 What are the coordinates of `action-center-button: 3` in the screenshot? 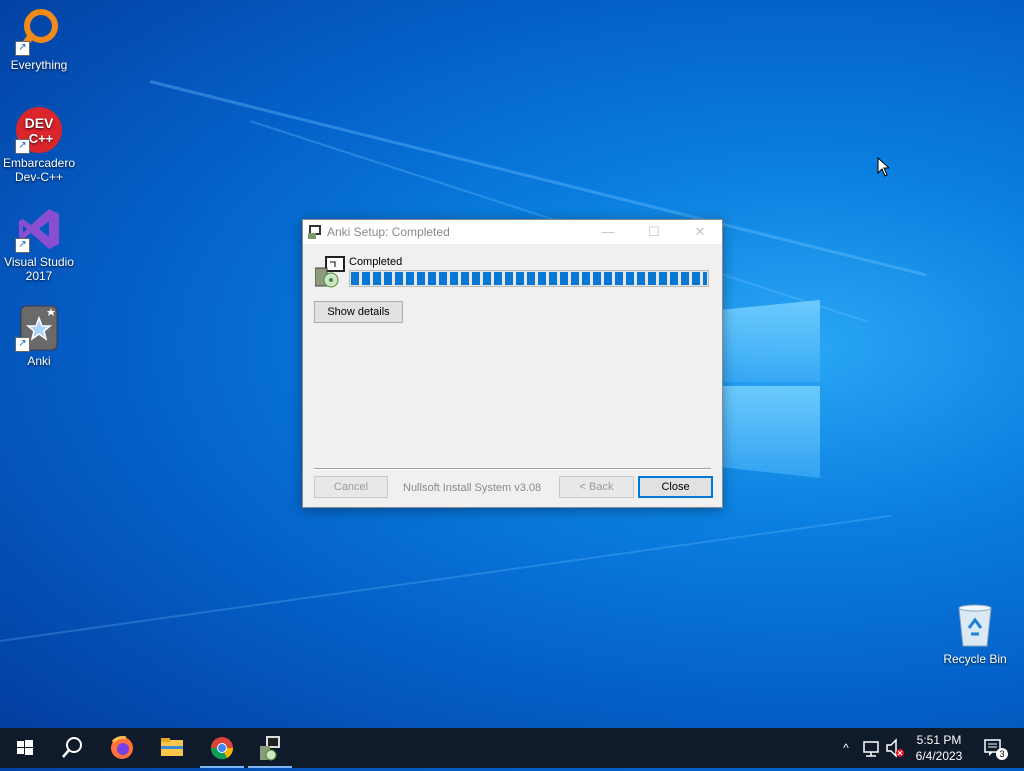 It's located at (995, 748).